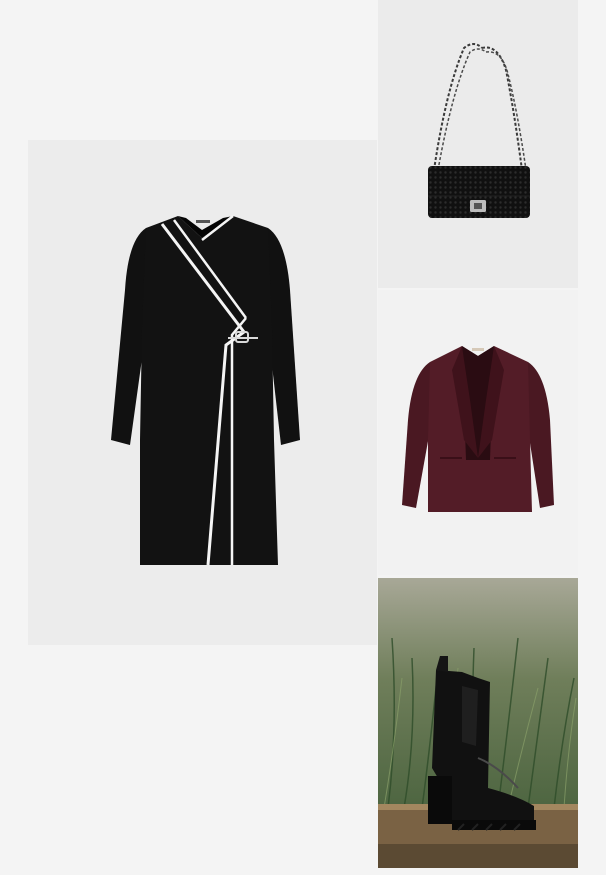 The image size is (606, 875). I want to click on bag-product-tile, so click(478, 144).